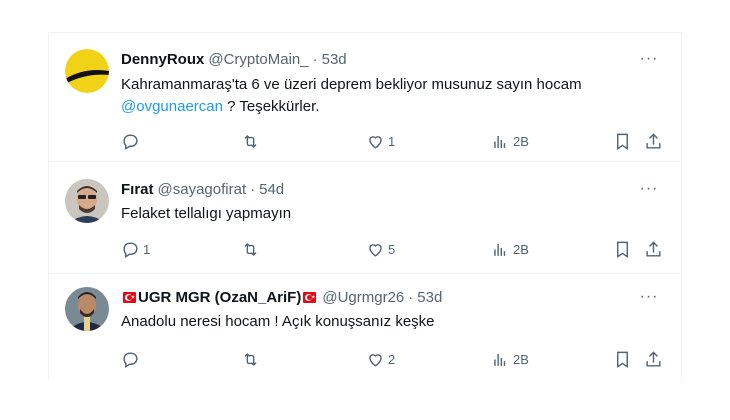  I want to click on like-count: 1, so click(392, 141).